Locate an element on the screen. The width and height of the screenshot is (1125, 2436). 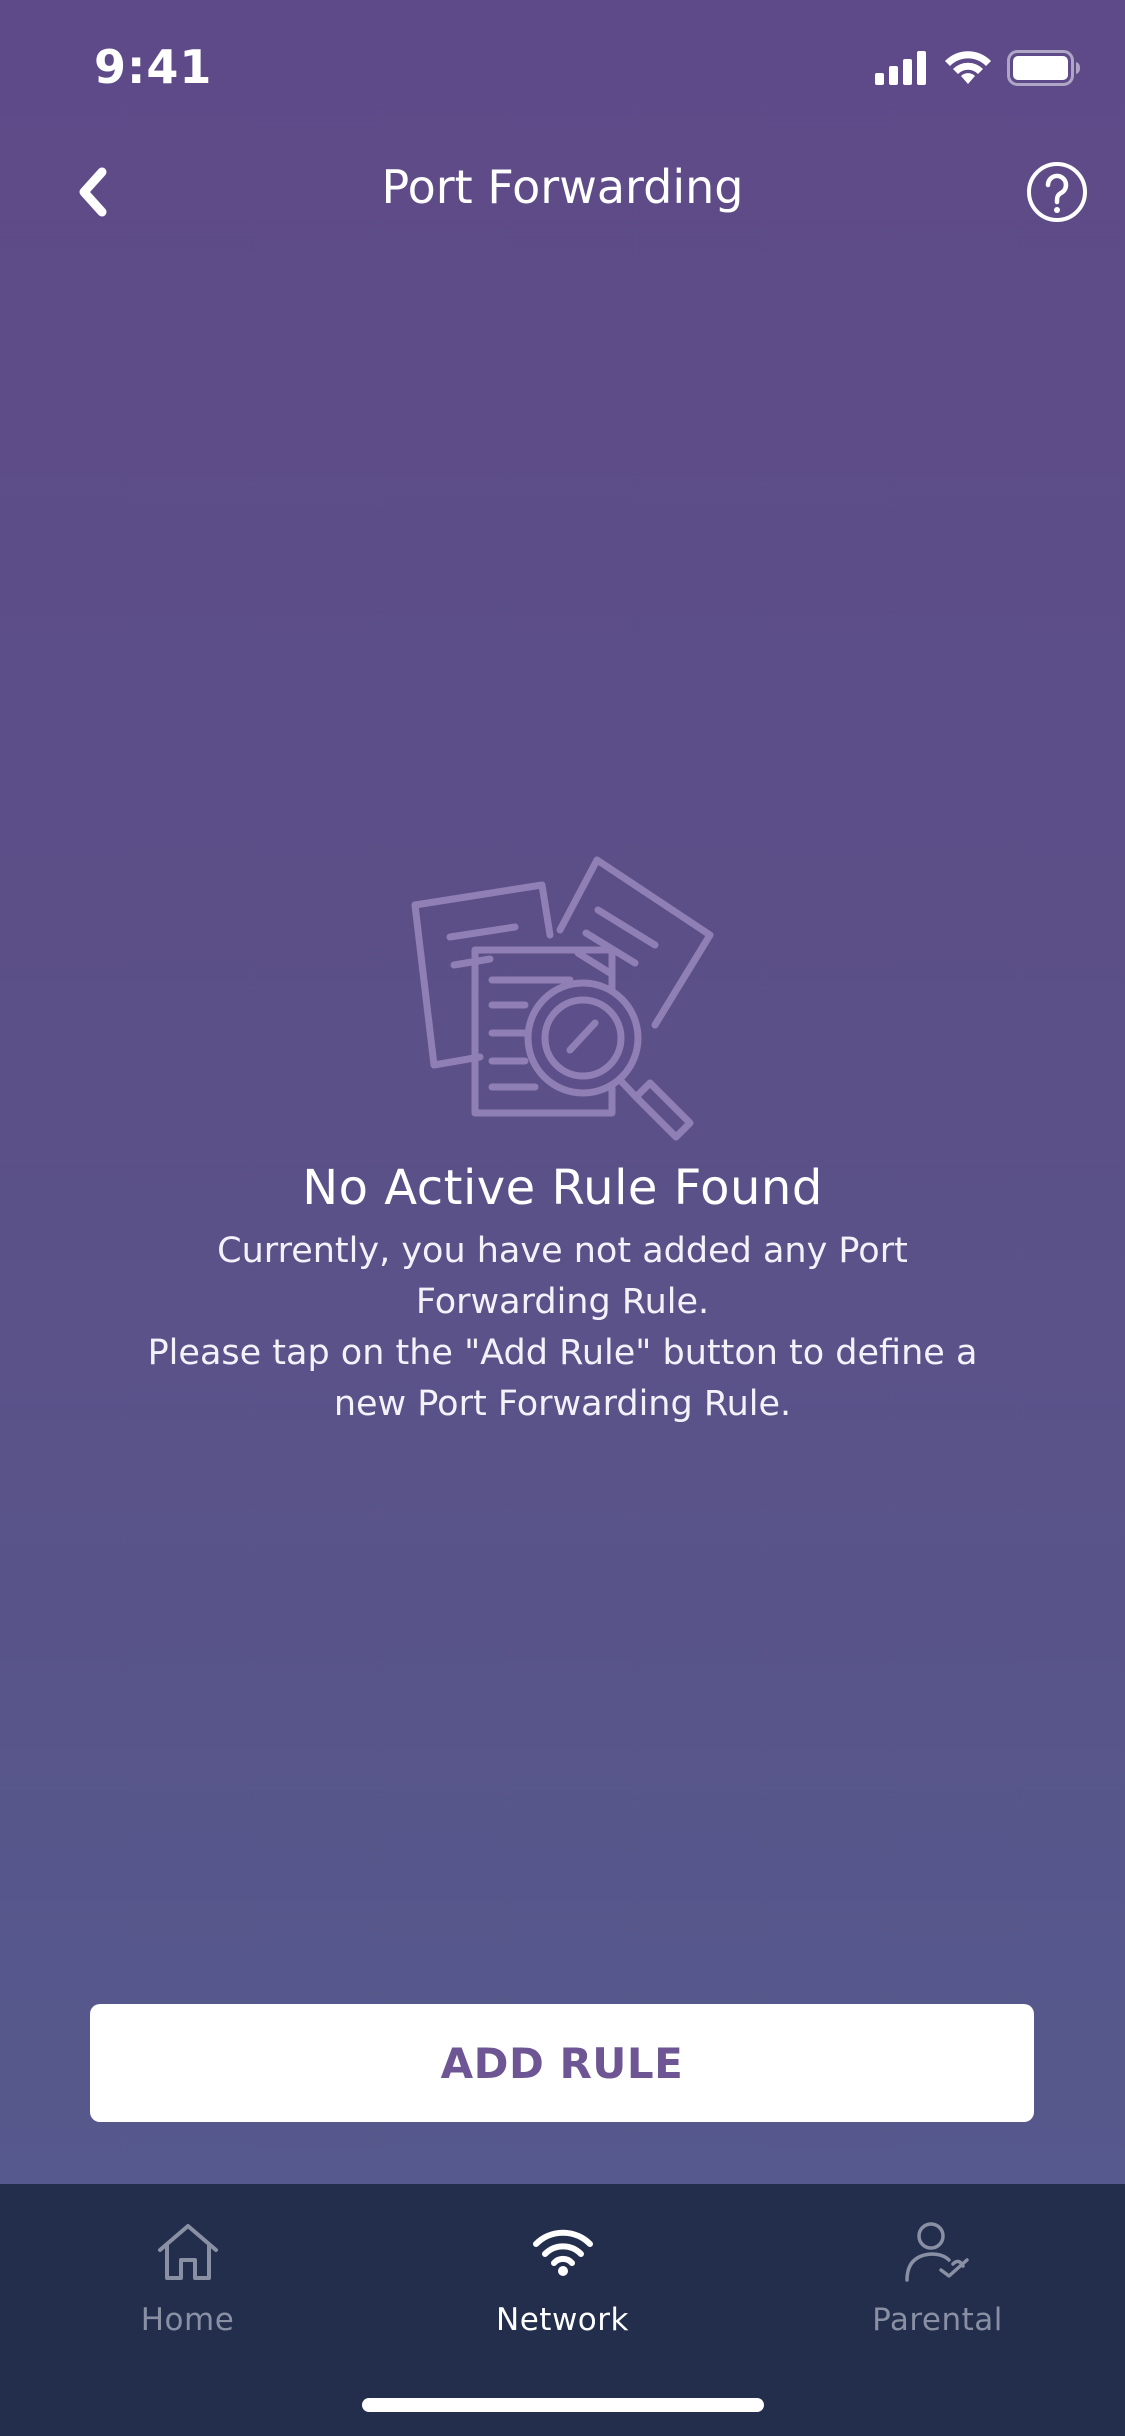
nav-bar: Port Forwarding is located at coordinates (562, 195).